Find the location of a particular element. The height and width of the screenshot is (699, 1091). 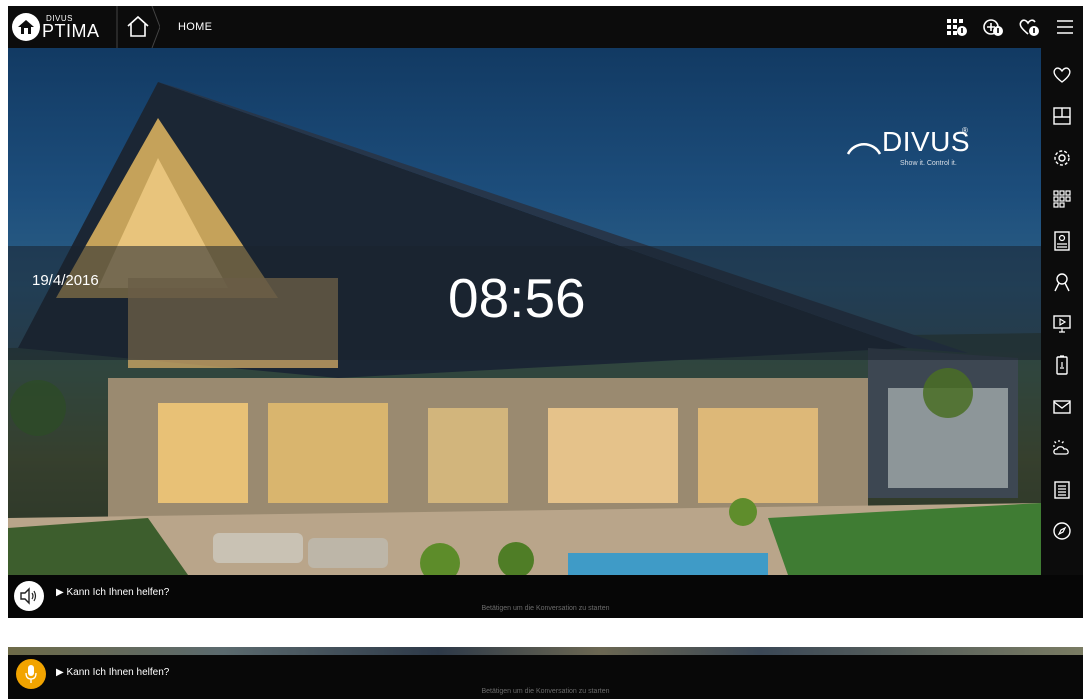

notes-icon is located at coordinates (1062, 490).